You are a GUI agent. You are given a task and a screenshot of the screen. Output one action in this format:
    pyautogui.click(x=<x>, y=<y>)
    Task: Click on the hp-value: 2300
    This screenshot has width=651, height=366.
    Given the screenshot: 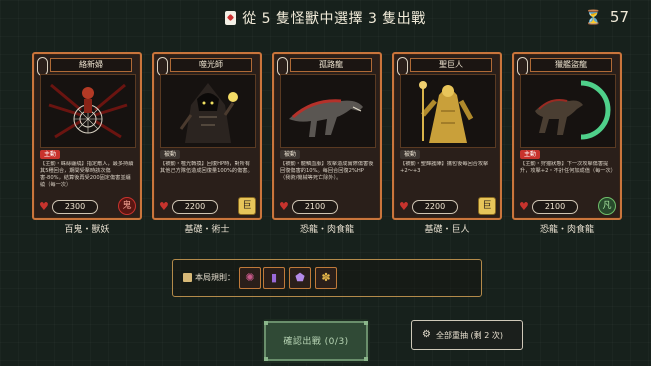 What is the action you would take?
    pyautogui.click(x=75, y=207)
    